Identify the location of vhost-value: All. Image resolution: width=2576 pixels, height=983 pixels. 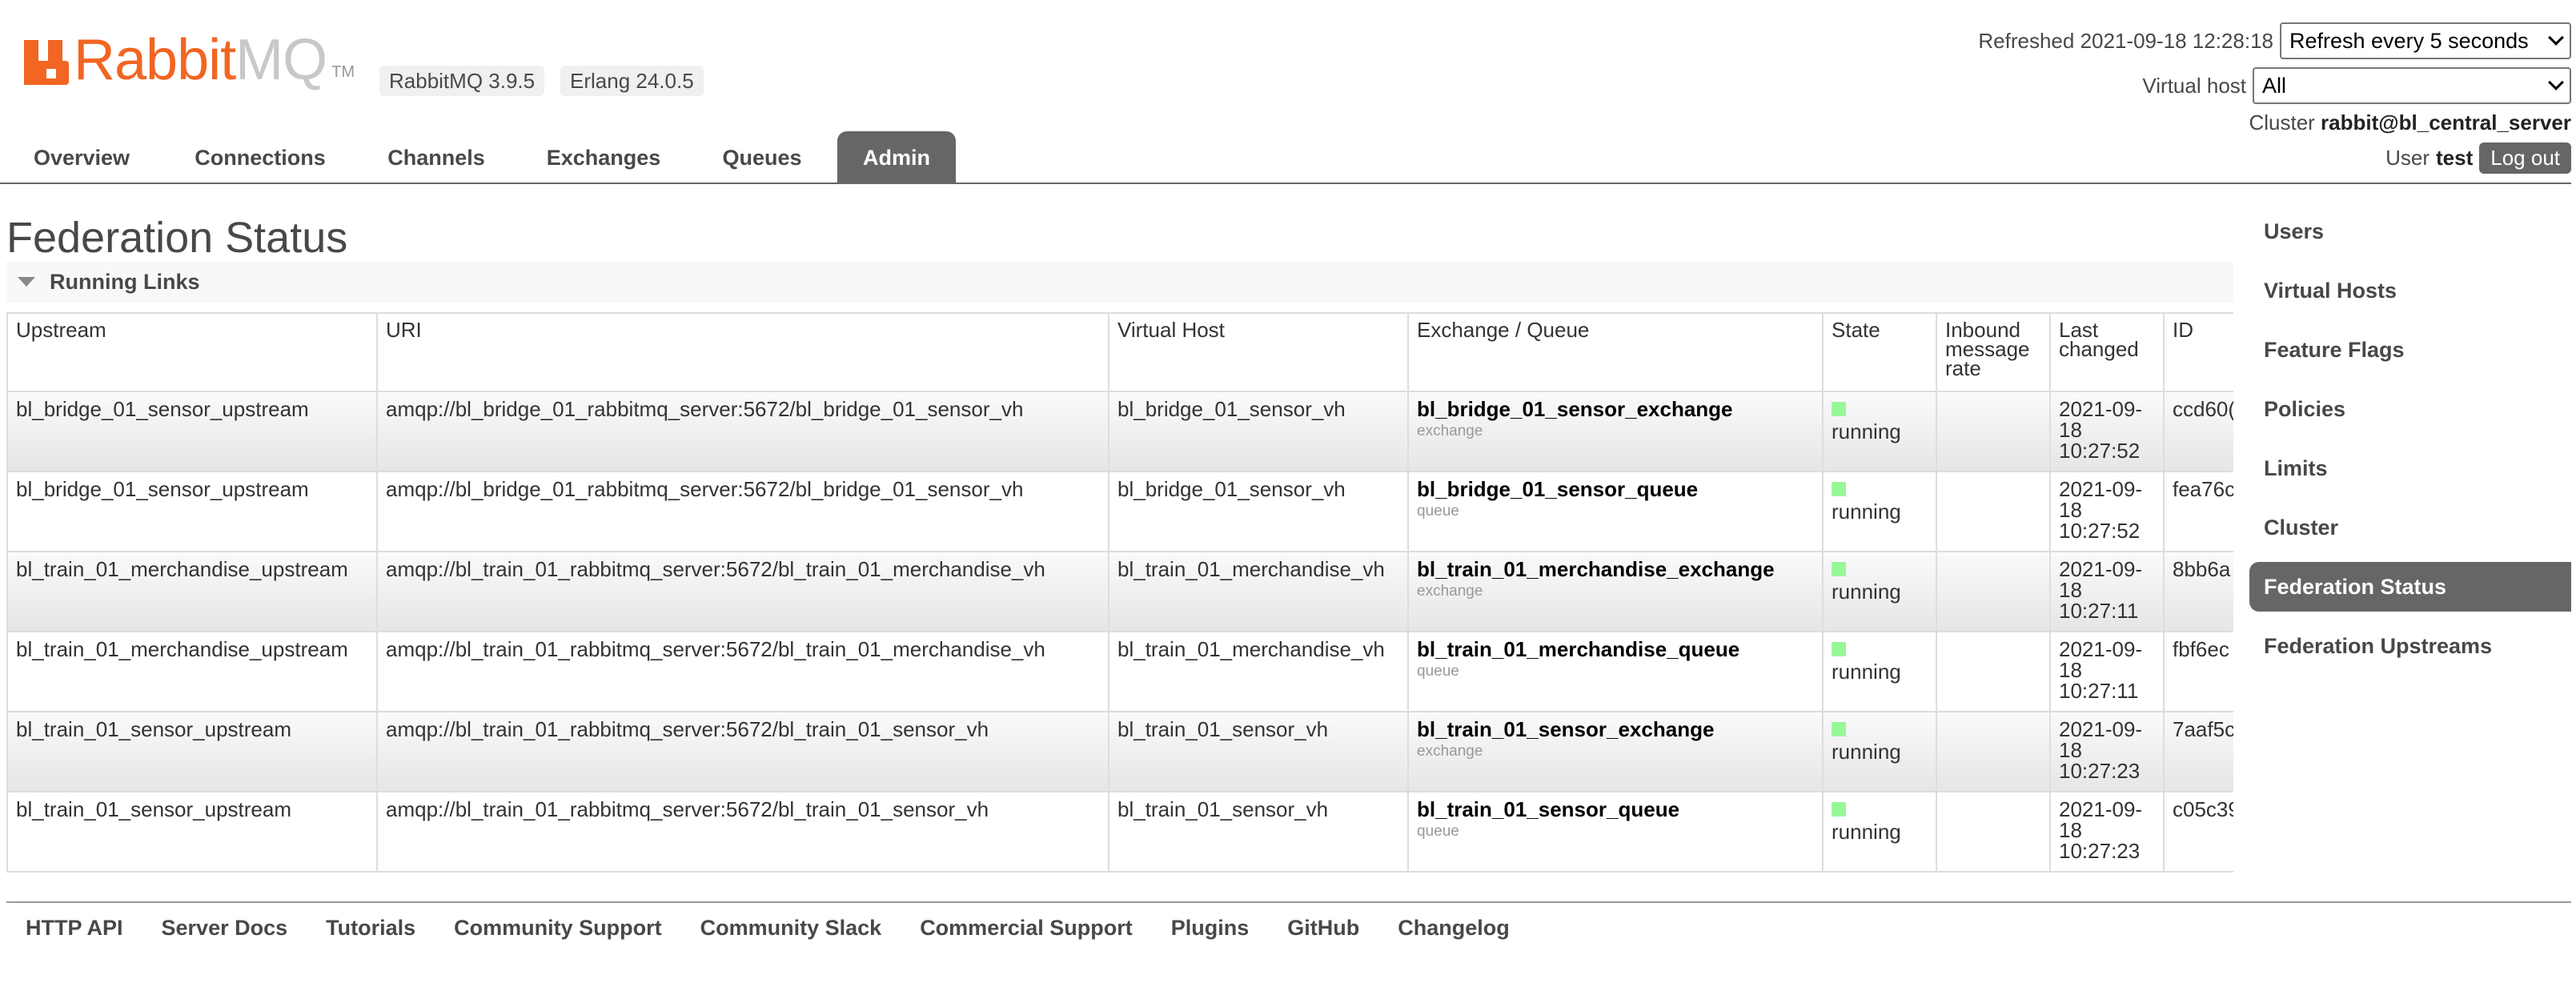
(2274, 85).